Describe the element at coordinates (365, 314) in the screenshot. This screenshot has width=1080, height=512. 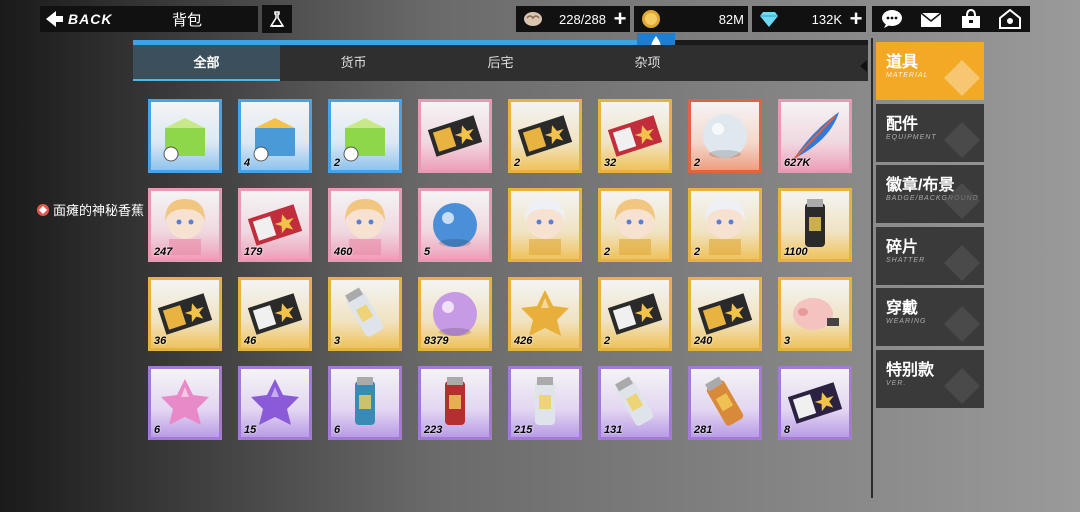
I see `item-slot-pen-tool: 3` at that location.